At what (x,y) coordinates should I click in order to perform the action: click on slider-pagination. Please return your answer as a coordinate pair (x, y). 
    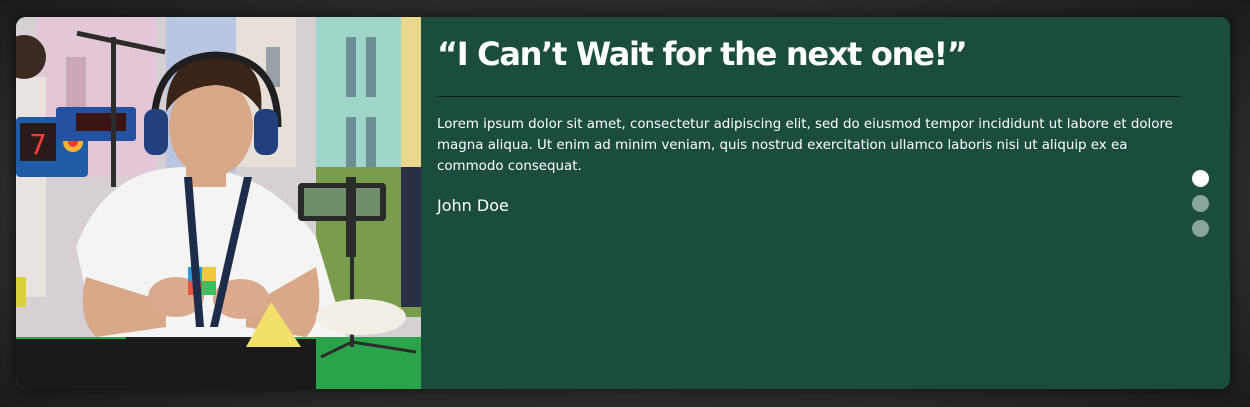
    Looking at the image, I should click on (1200, 207).